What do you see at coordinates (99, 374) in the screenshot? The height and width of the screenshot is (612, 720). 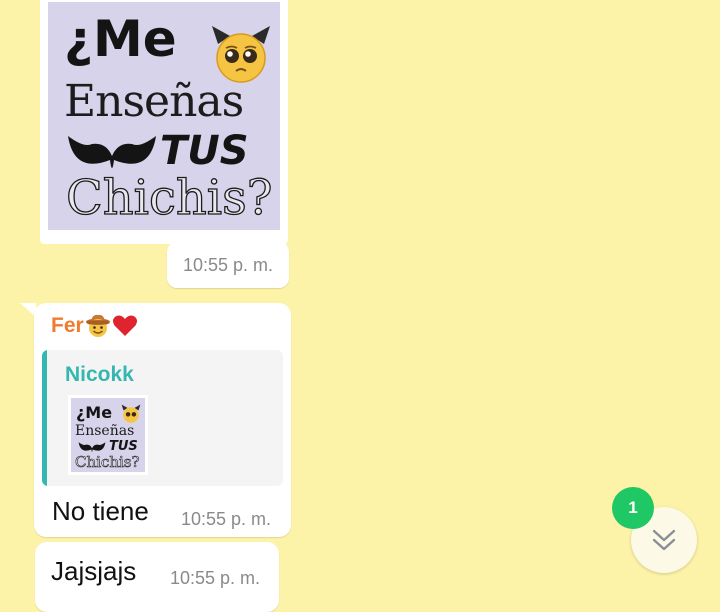 I see `quoted-author: Nicokk` at bounding box center [99, 374].